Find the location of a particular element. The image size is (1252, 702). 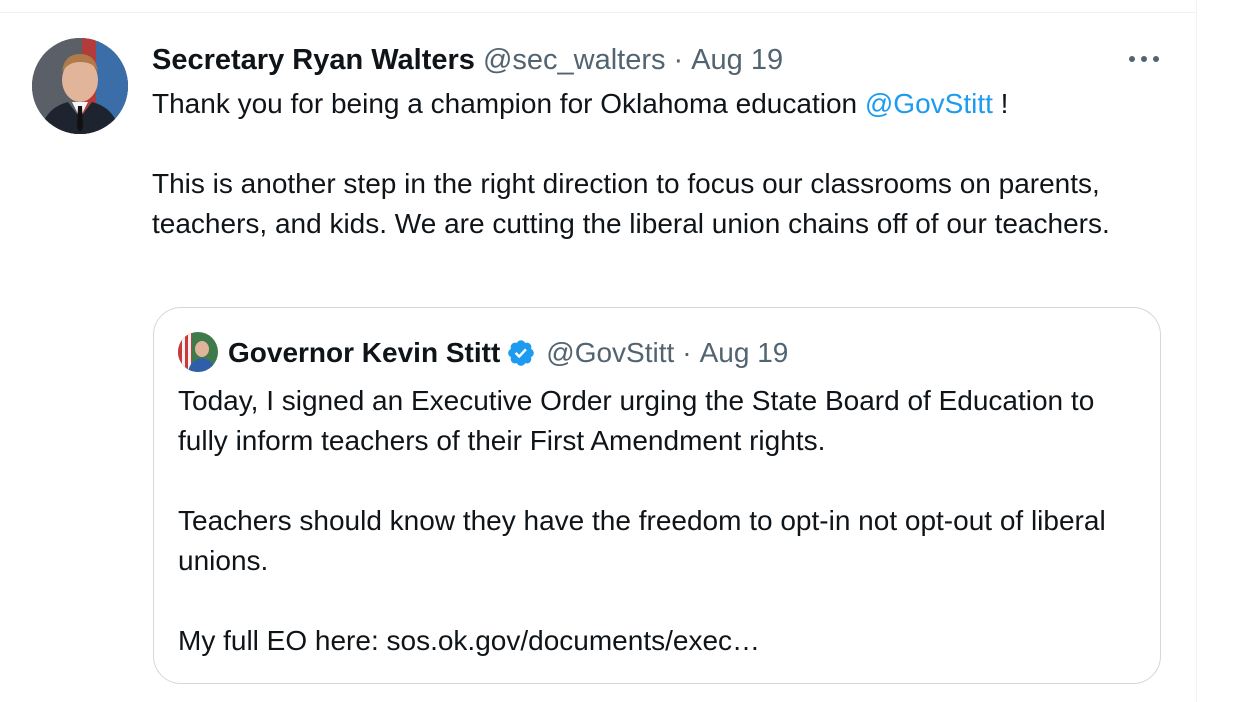

tweet-line-1-suffix: ! is located at coordinates (1000, 103).